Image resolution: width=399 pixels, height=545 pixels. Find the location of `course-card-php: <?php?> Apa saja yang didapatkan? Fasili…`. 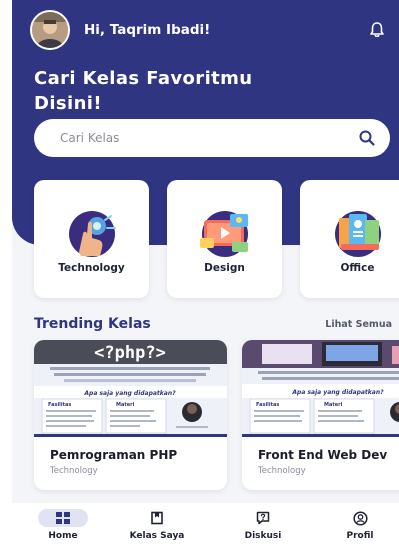

course-card-php: <?php?> Apa saja yang didapatkan? Fasili… is located at coordinates (130, 415).